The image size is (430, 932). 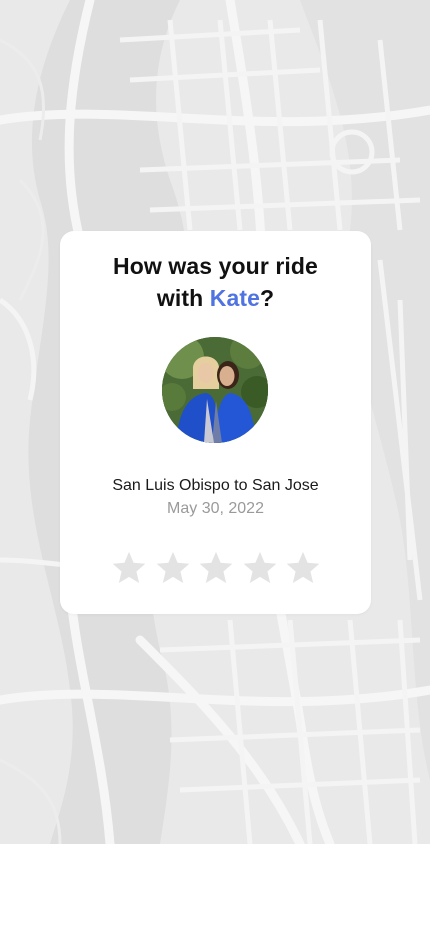 What do you see at coordinates (215, 266) in the screenshot?
I see `title-line-1: How was your ride` at bounding box center [215, 266].